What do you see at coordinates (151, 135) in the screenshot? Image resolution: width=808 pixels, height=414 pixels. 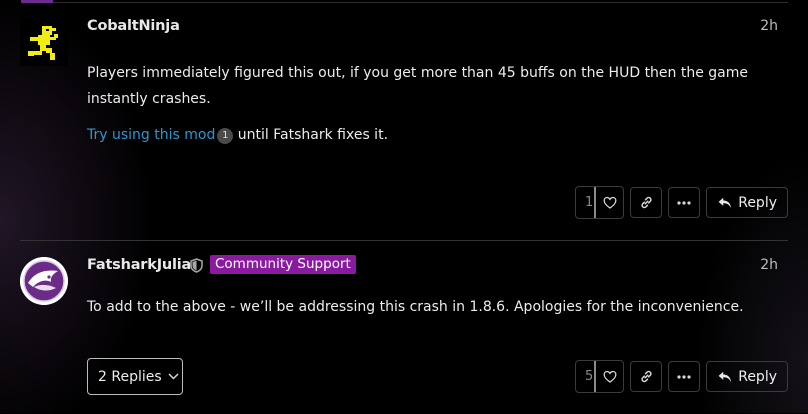 I see `mod-link: Try using this mod` at bounding box center [151, 135].